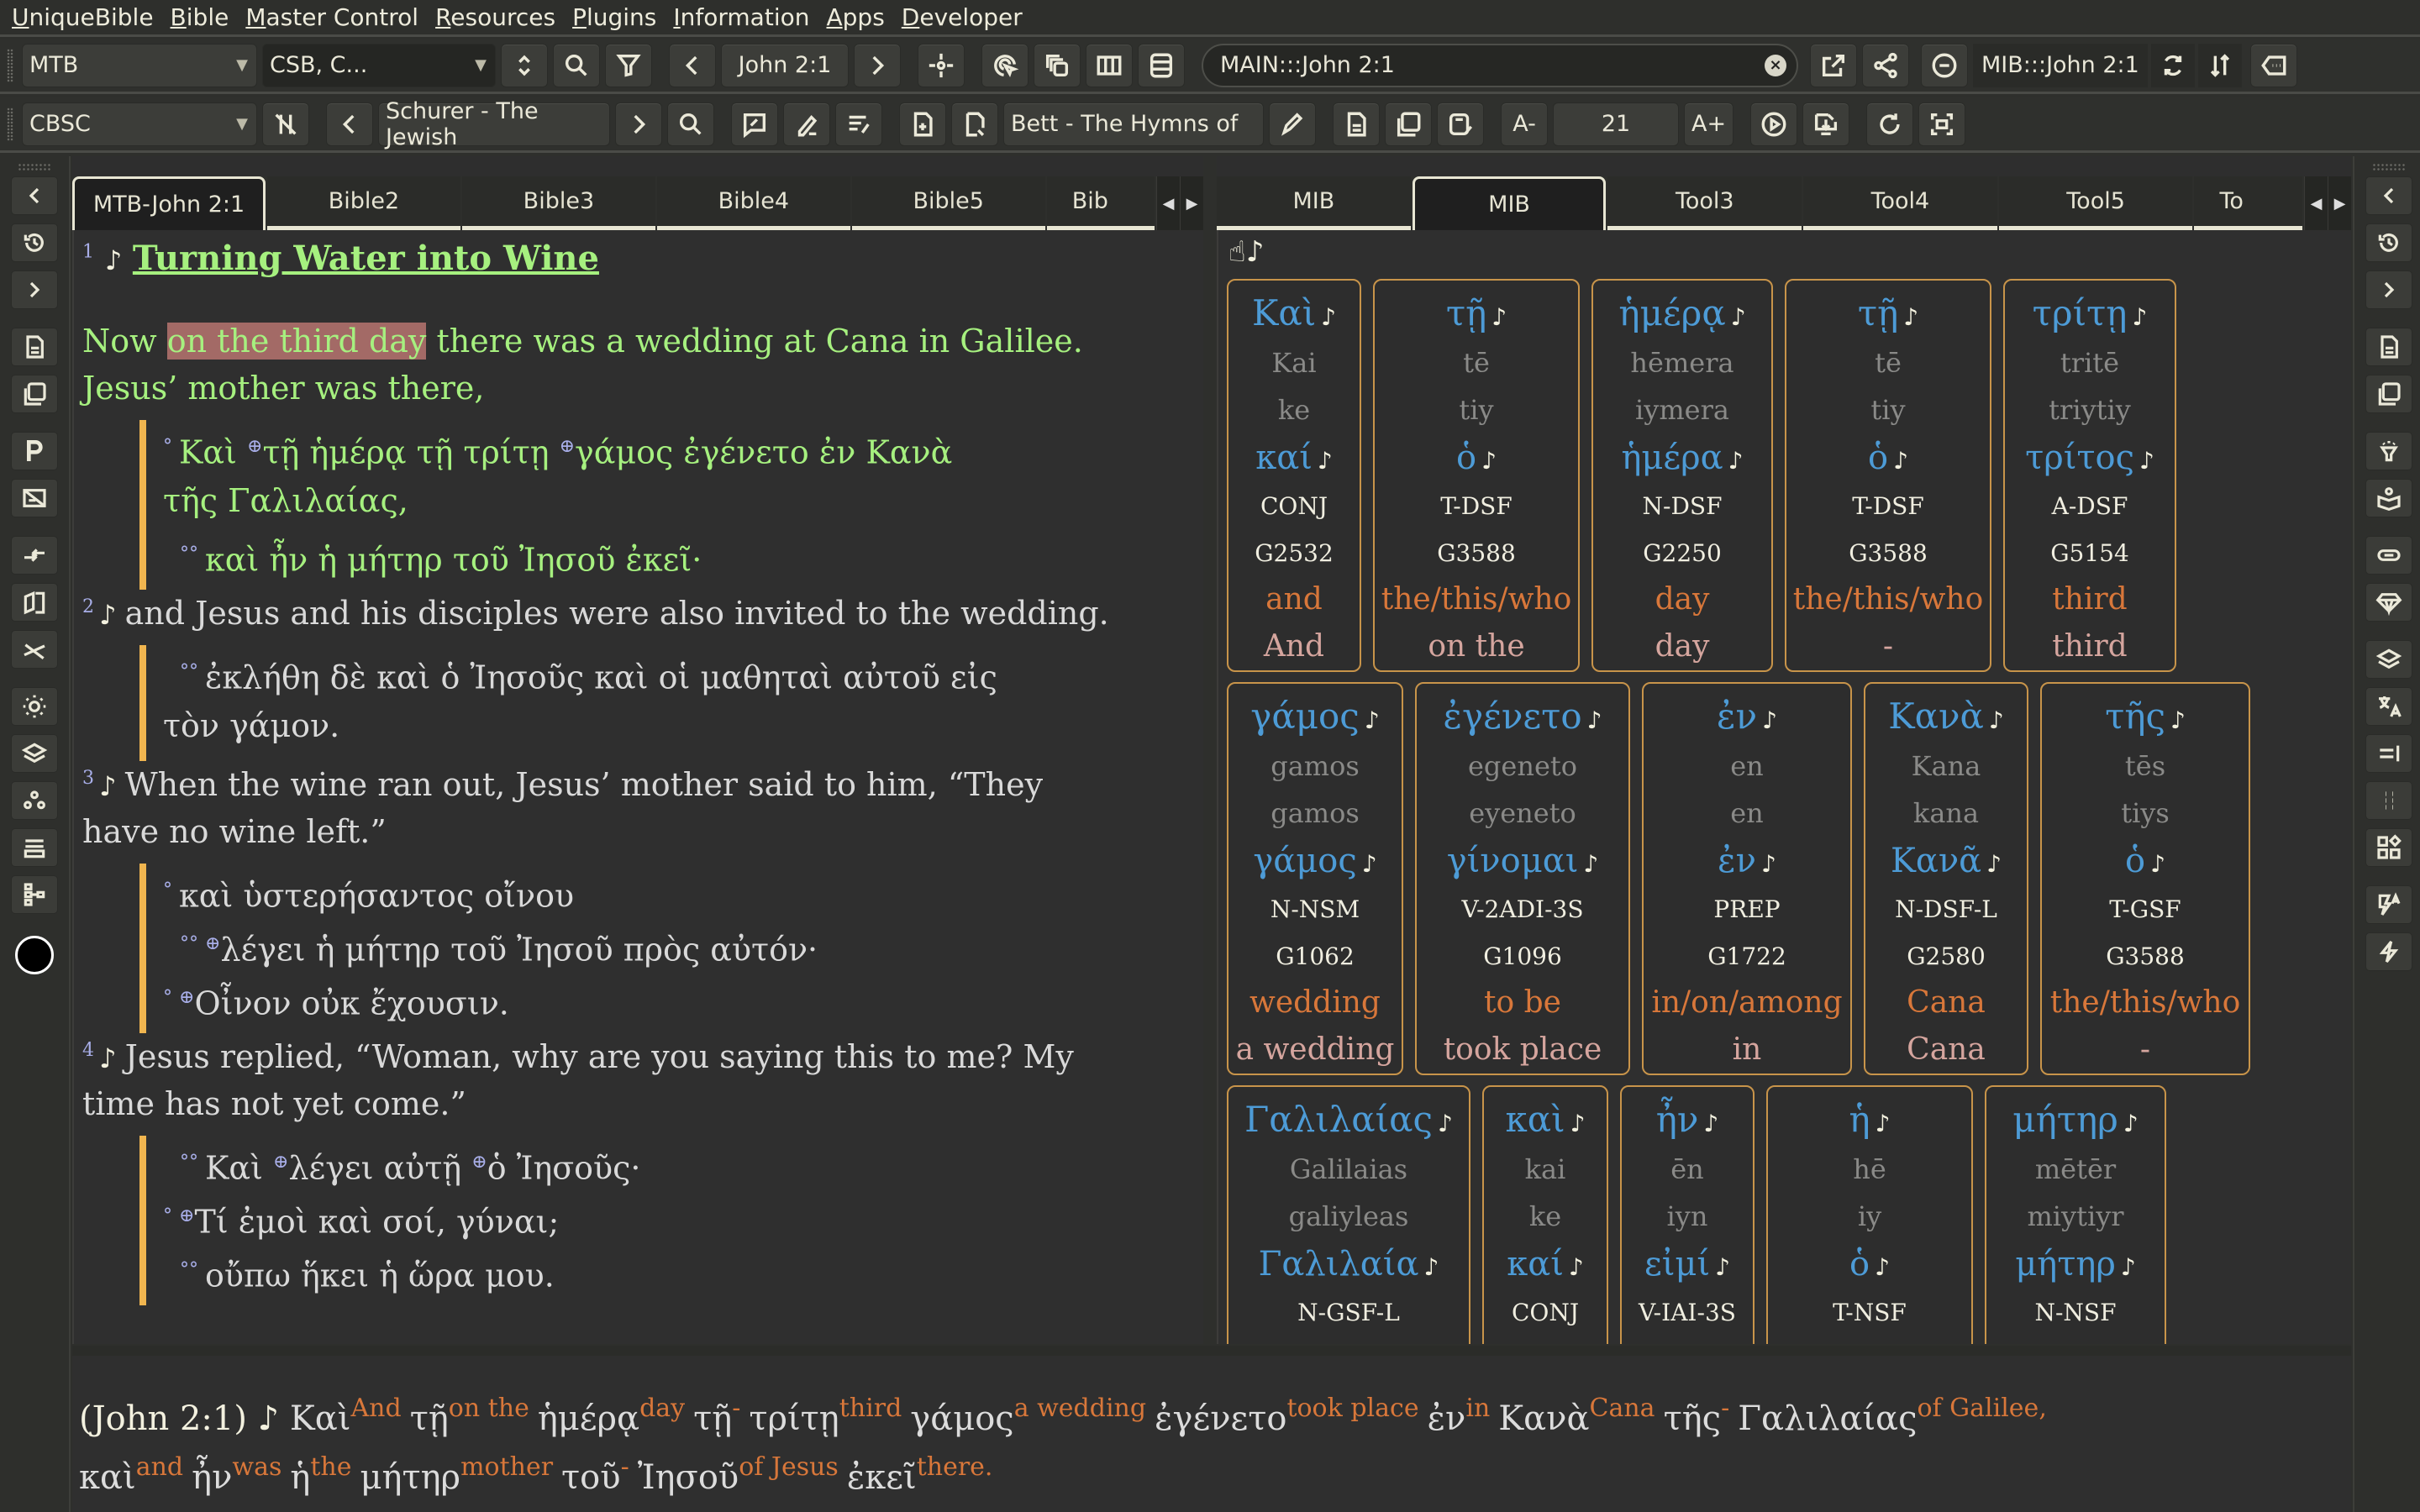  Describe the element at coordinates (2389, 195) in the screenshot. I see `back-button` at that location.